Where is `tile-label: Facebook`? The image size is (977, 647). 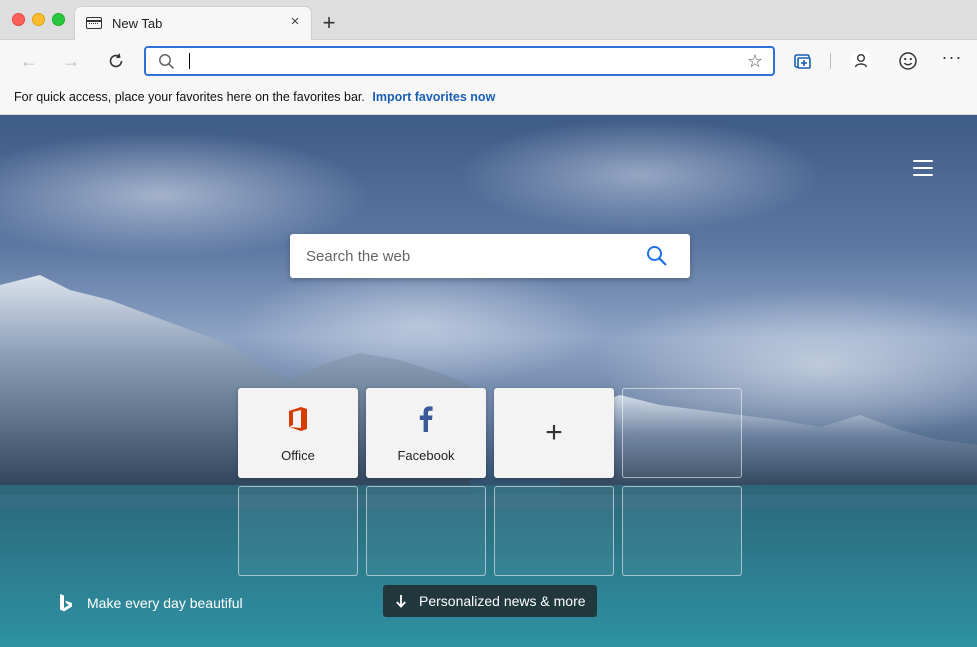 tile-label: Facebook is located at coordinates (426, 455).